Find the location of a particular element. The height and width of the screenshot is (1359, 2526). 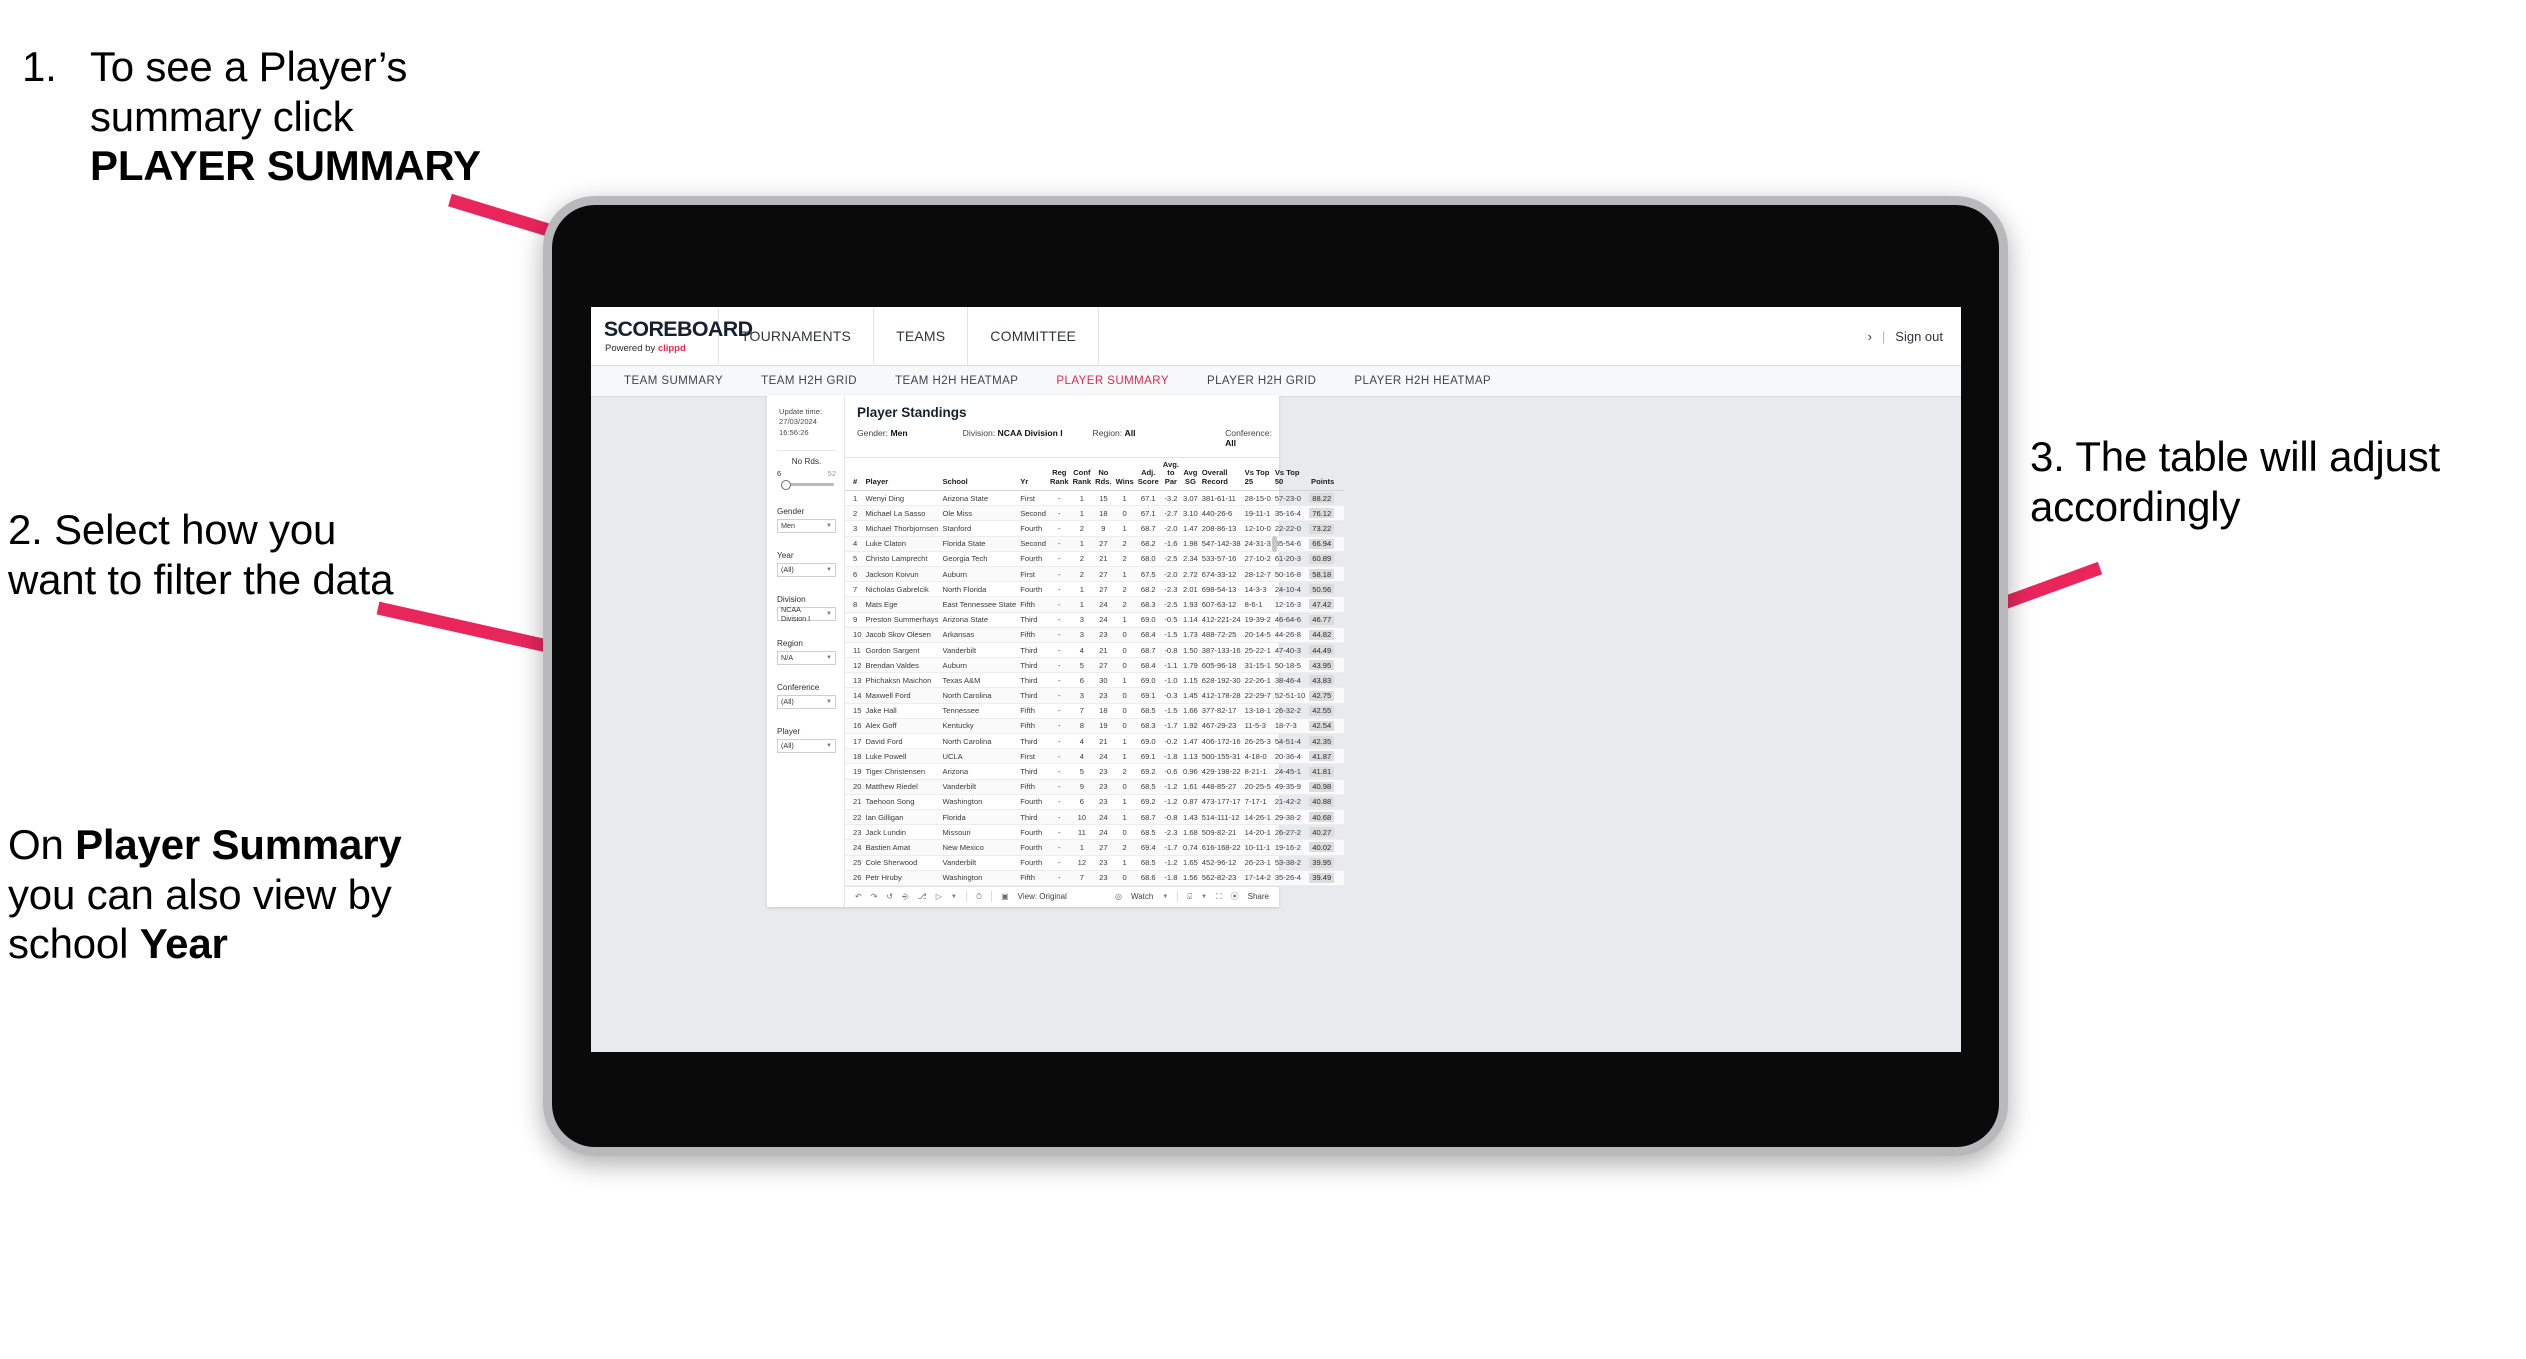

sign-out-button: Sign out is located at coordinates (1919, 336).